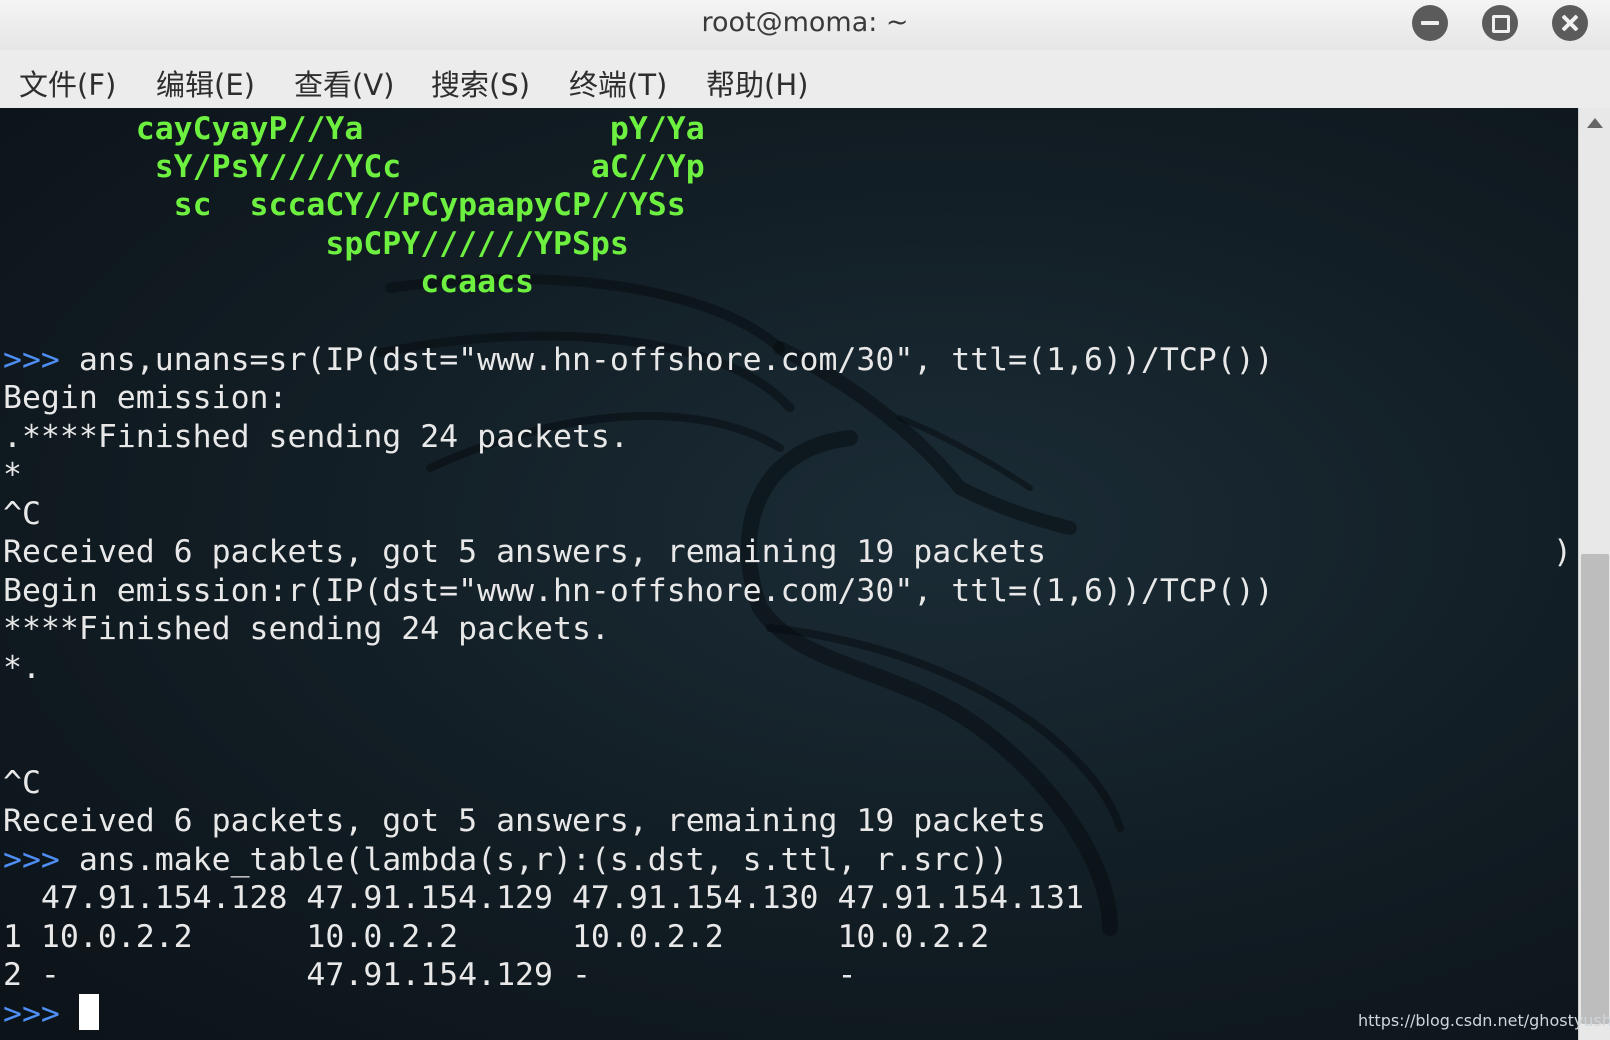 This screenshot has width=1610, height=1040. Describe the element at coordinates (354, 167) in the screenshot. I see `ascii-art-line: sY/PsY////YCc aC//Yp` at that location.